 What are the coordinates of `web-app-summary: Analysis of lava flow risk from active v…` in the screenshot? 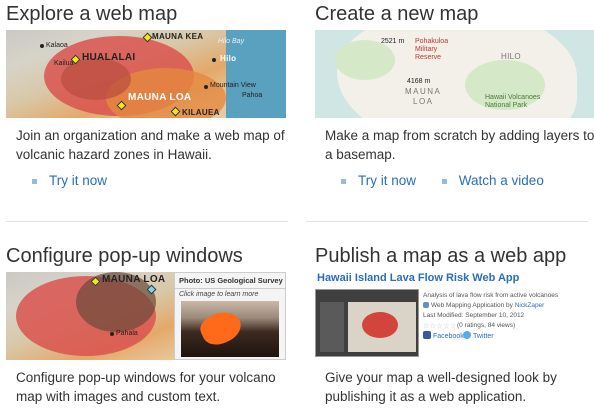 It's located at (491, 295).